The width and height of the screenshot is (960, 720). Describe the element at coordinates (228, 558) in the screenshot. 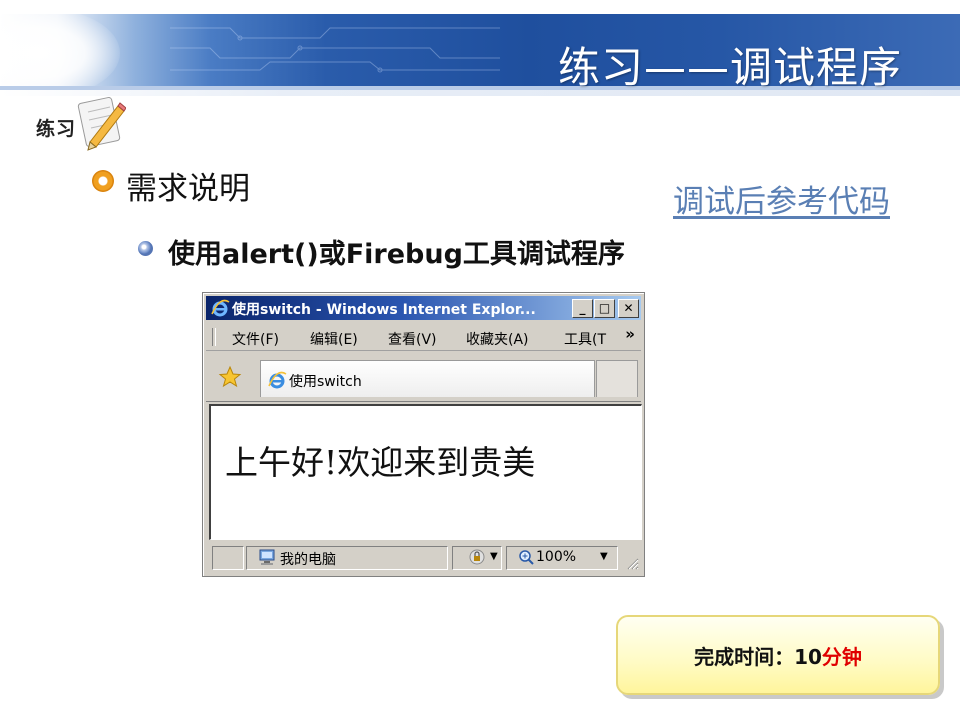

I see `status-cell-empty` at that location.